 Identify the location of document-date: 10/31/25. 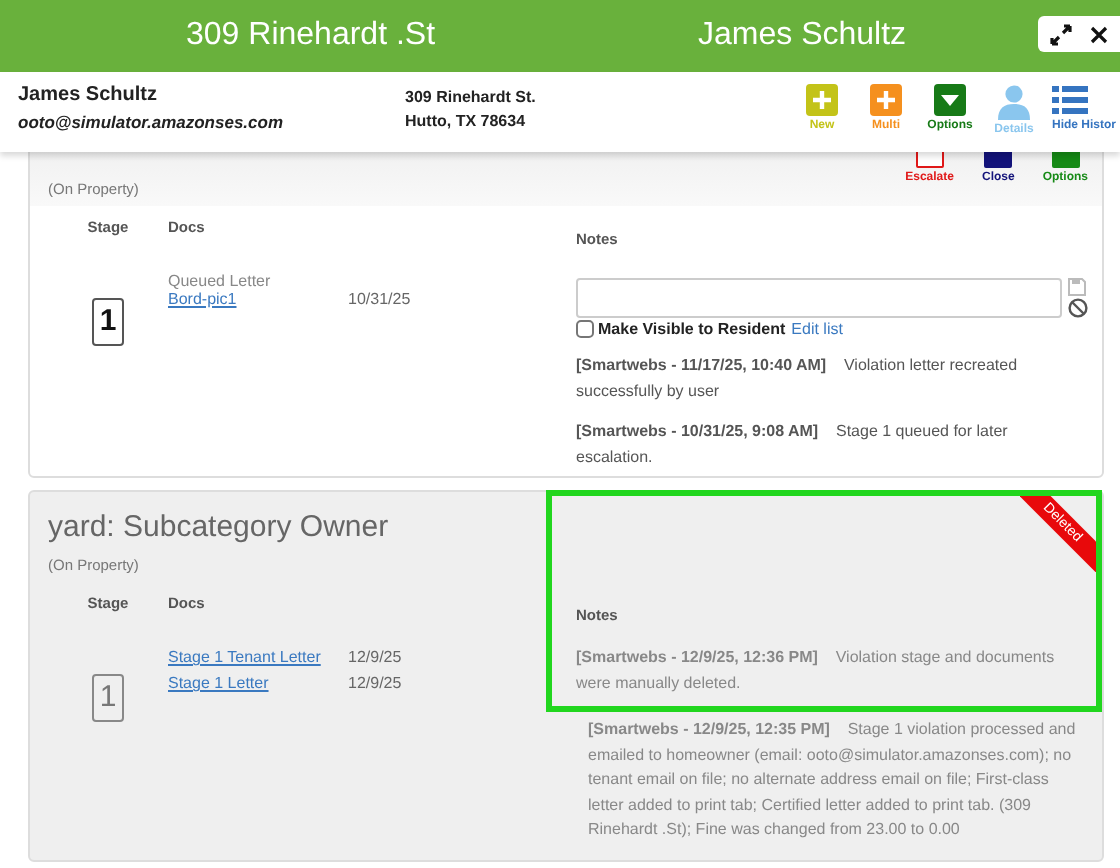
(379, 299).